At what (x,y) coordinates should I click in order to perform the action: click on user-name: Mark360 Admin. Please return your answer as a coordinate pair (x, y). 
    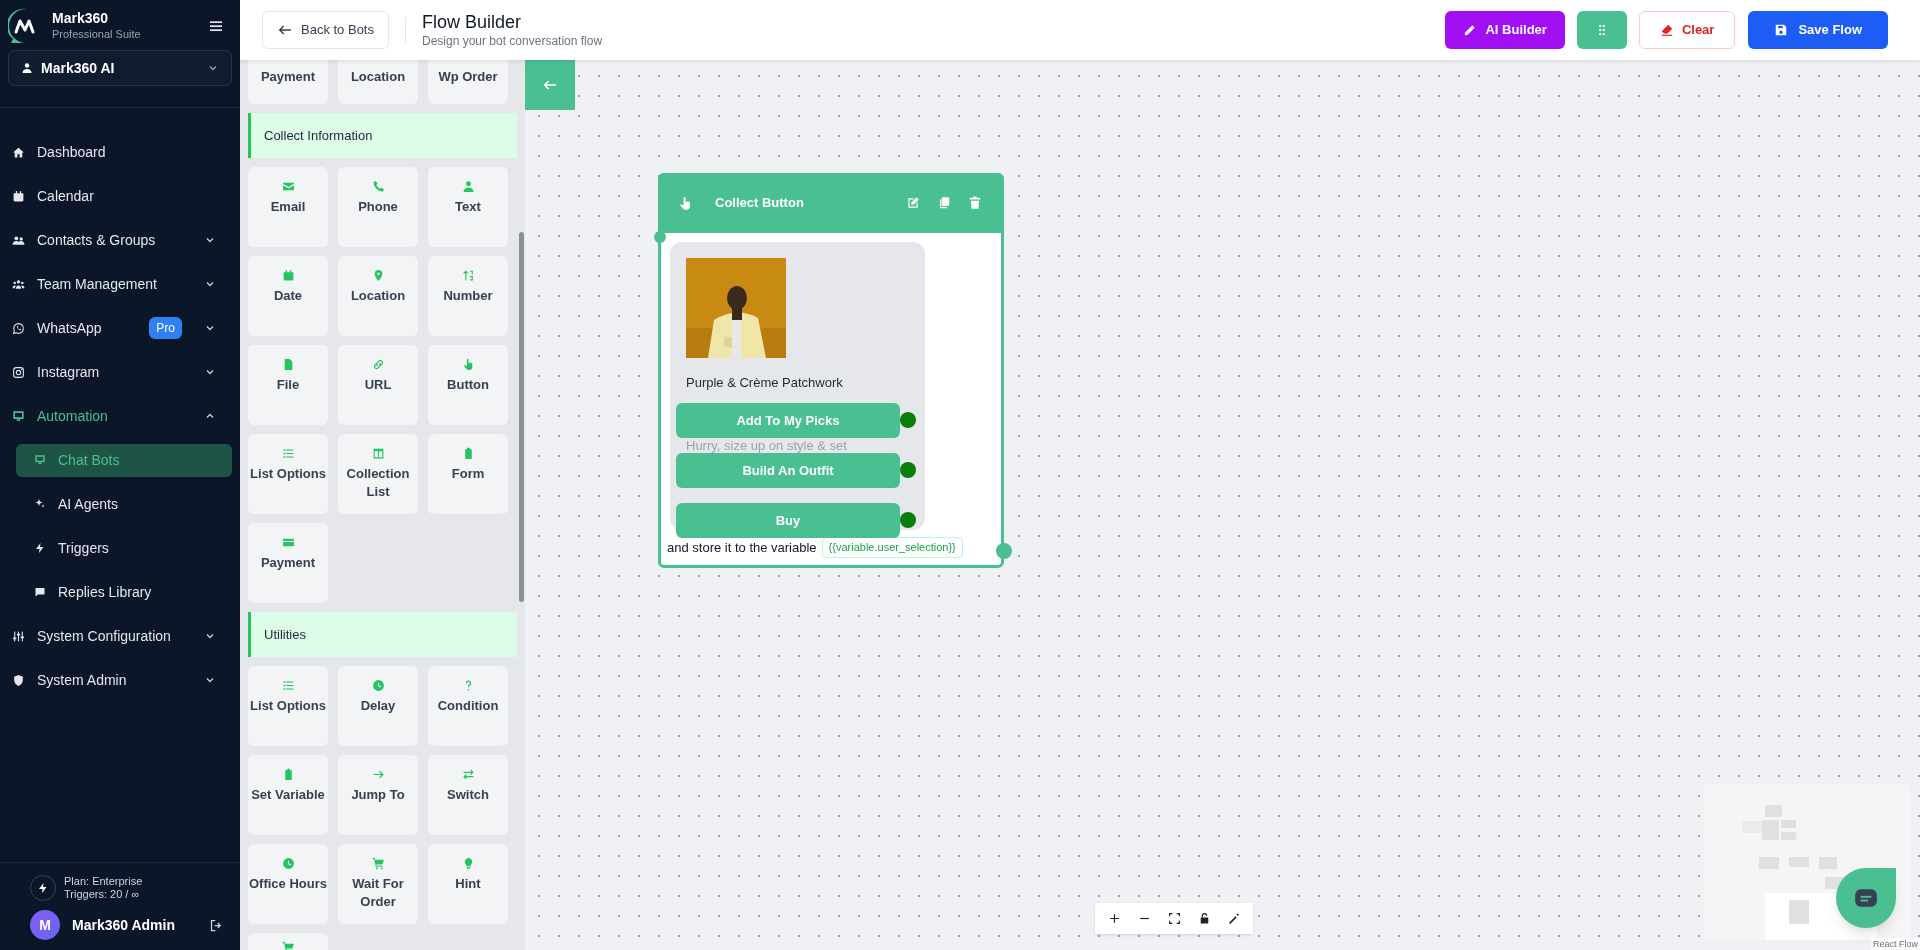
    Looking at the image, I should click on (124, 925).